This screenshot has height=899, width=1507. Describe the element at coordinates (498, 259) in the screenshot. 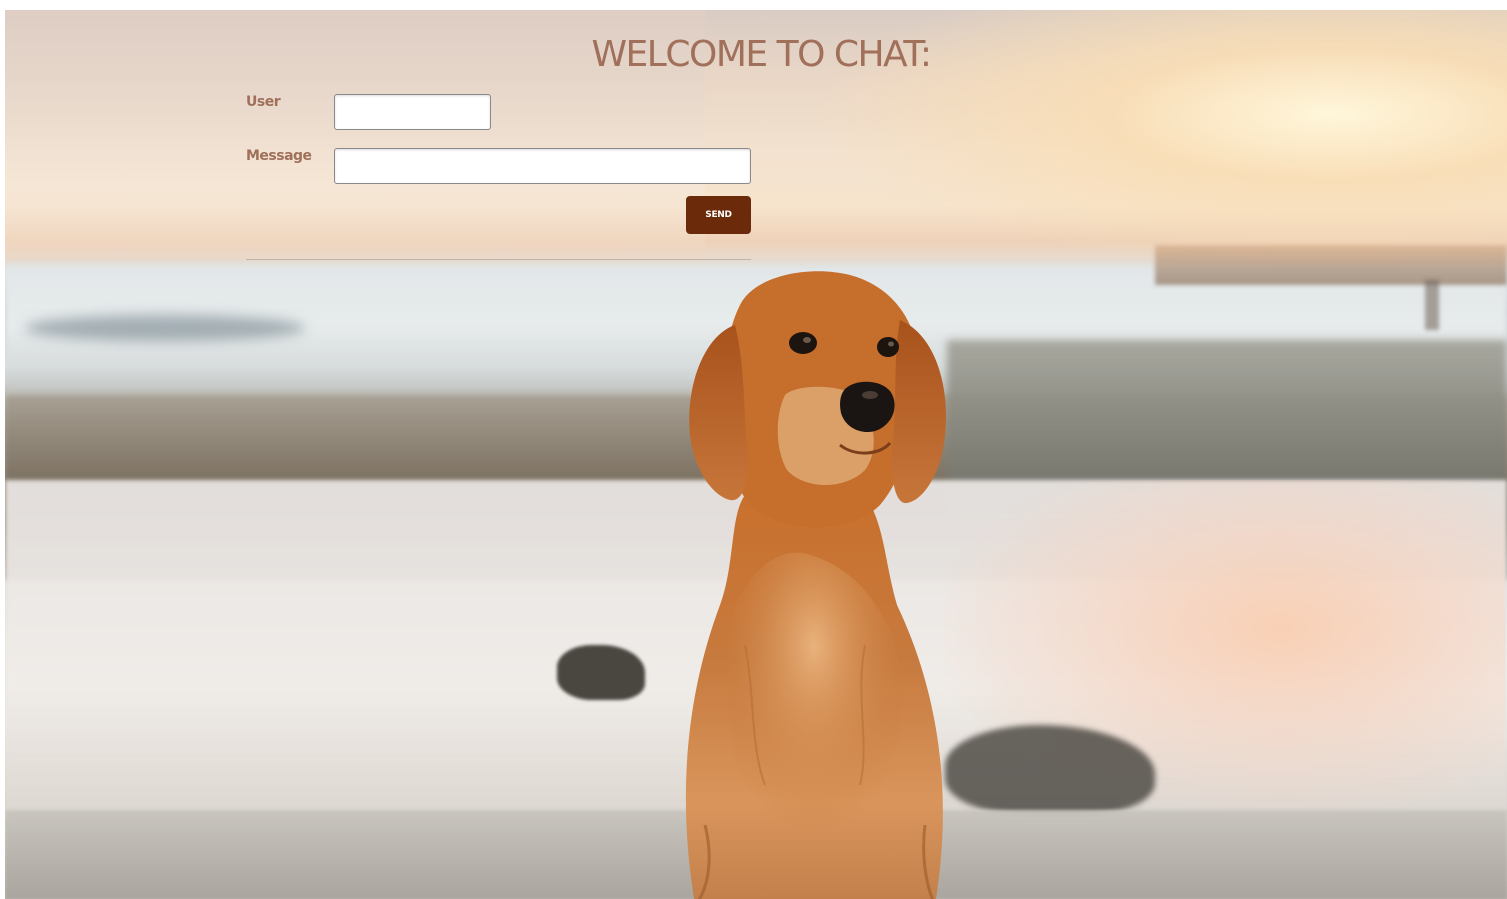

I see `divider` at that location.